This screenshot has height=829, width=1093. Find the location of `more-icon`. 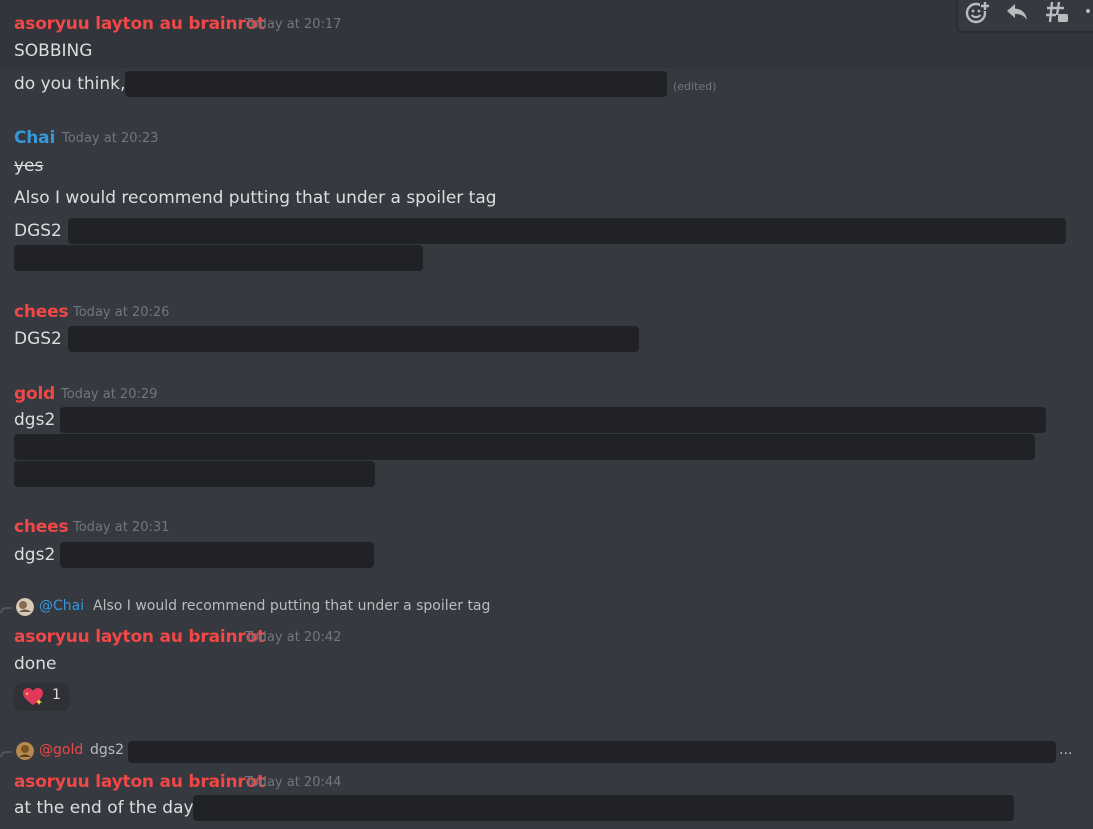

more-icon is located at coordinates (1087, 12).